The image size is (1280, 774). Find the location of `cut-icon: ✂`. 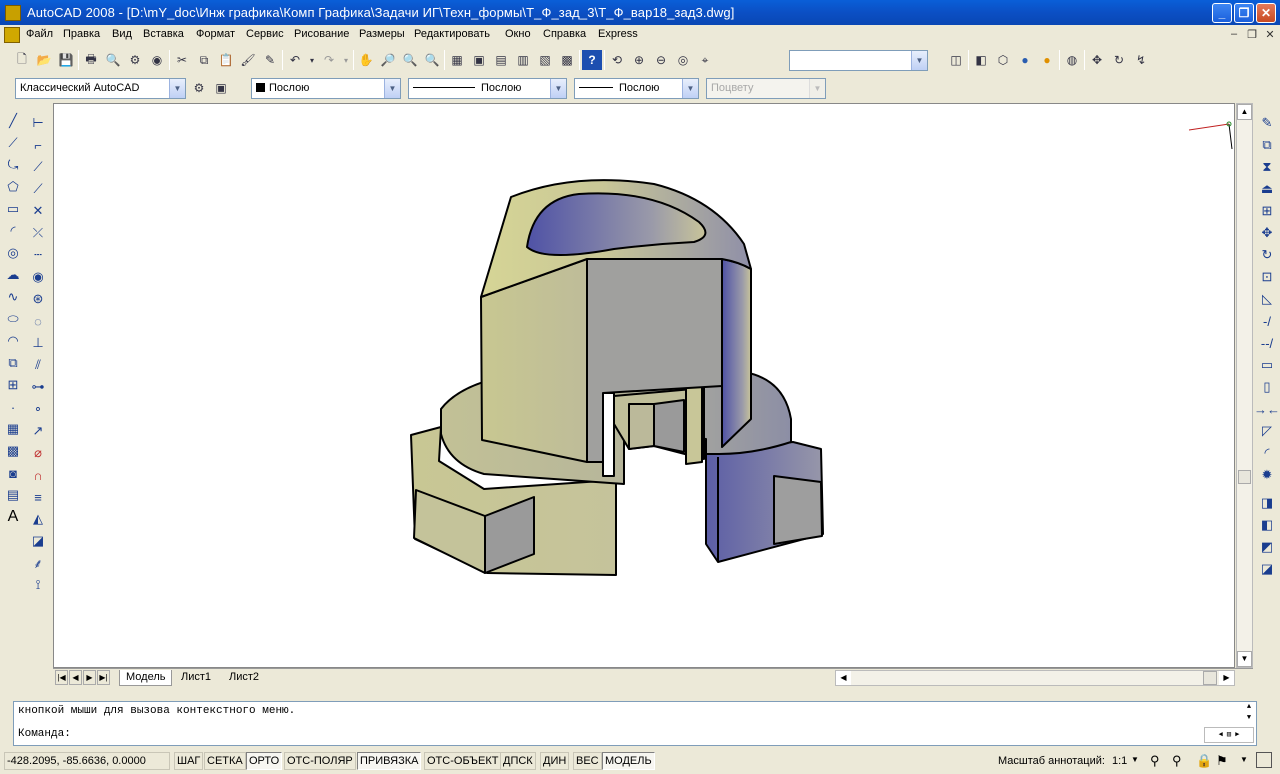

cut-icon: ✂ is located at coordinates (182, 60).